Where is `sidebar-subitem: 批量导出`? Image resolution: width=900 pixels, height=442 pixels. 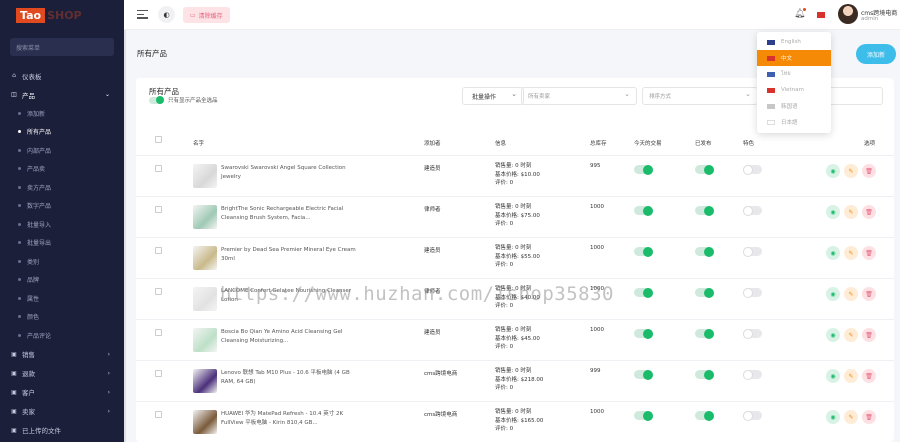
sidebar-subitem: 批量导出 is located at coordinates (62, 243).